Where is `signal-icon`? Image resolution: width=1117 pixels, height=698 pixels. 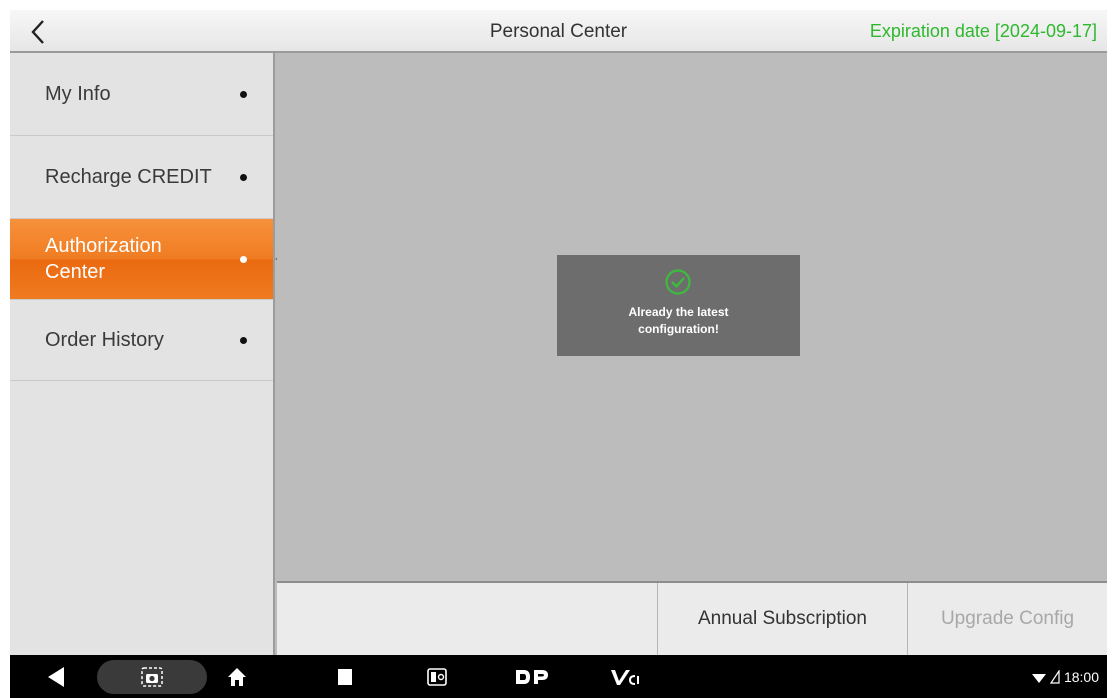
signal-icon is located at coordinates (1054, 676).